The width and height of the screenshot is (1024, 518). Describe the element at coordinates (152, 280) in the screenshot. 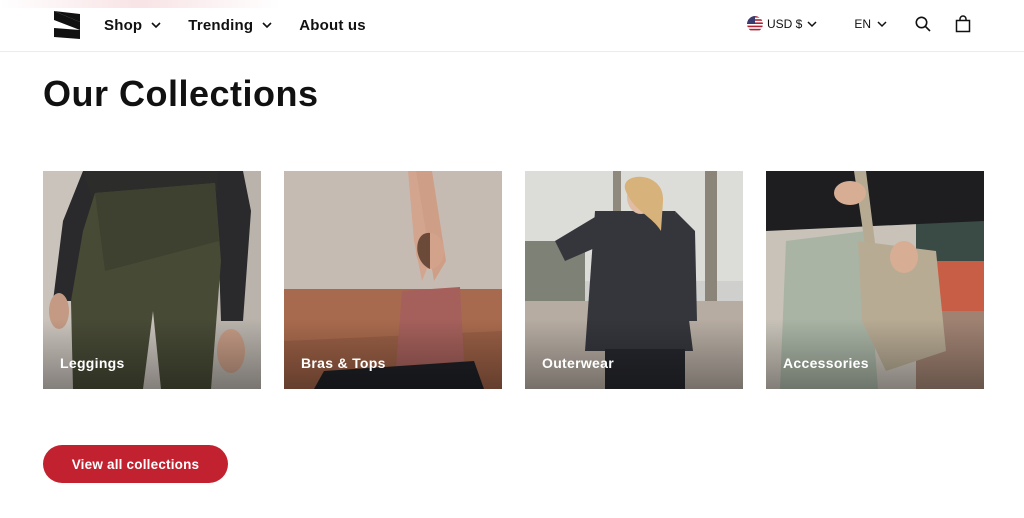

I see `collection-card-leggings: Leggings` at that location.